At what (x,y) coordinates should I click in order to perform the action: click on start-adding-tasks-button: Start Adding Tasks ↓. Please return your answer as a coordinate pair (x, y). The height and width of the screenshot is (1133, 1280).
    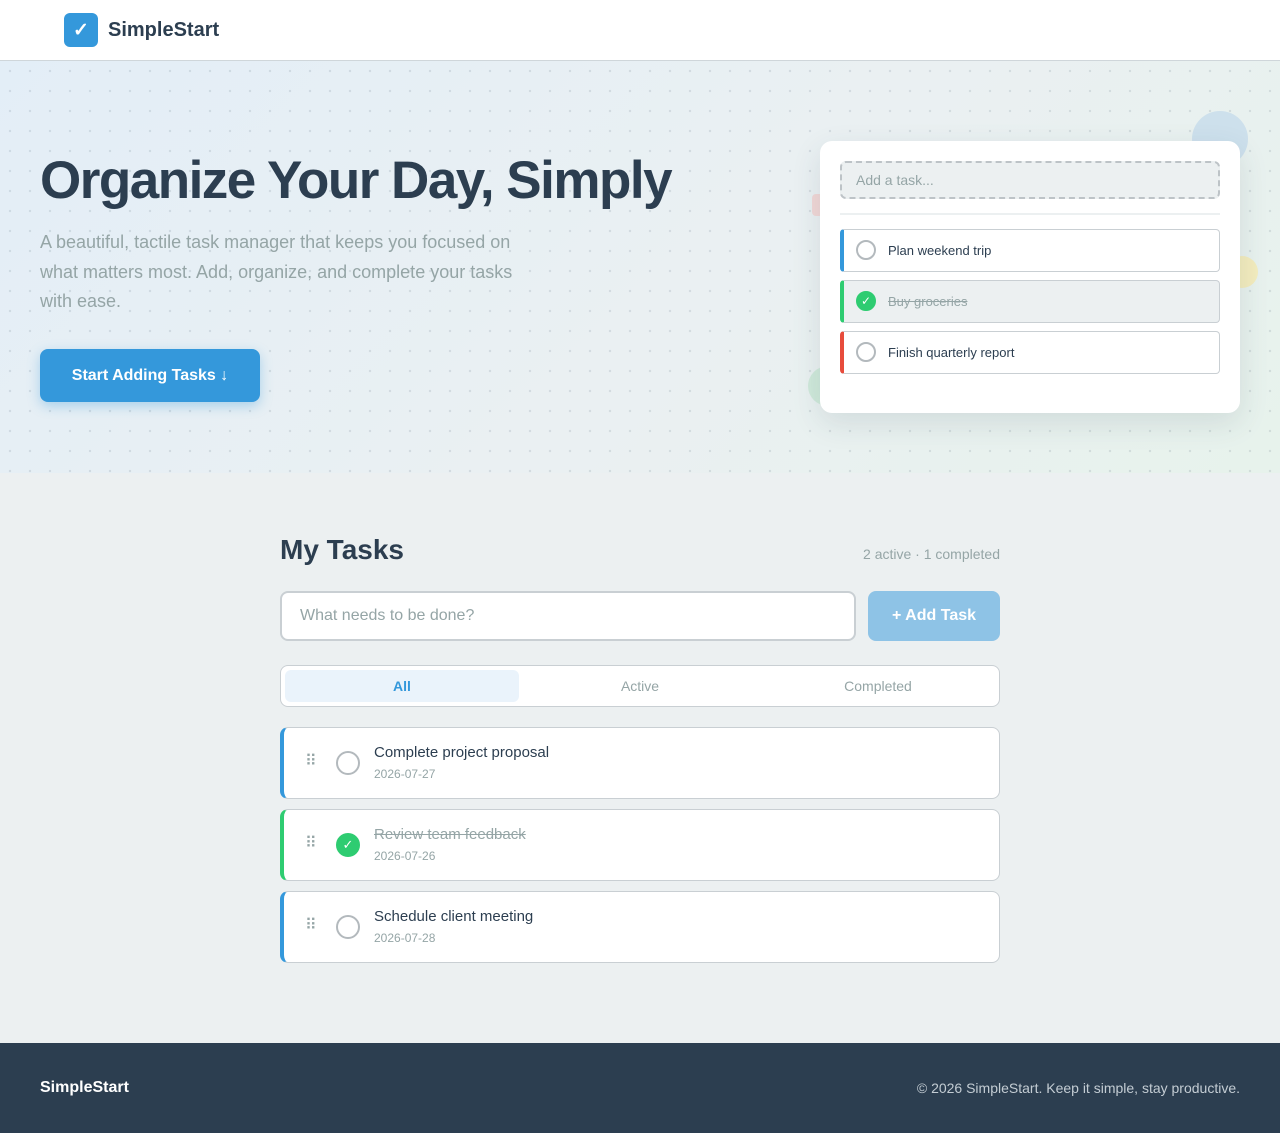
    Looking at the image, I should click on (150, 375).